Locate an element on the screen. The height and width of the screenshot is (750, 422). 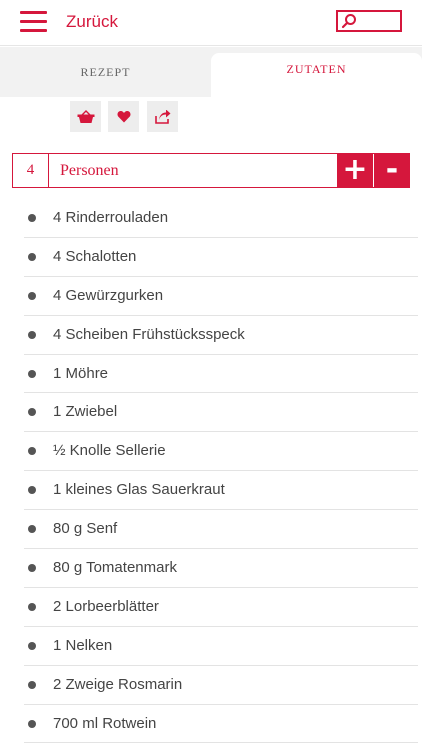
hamburger-menu-icon is located at coordinates (33, 22).